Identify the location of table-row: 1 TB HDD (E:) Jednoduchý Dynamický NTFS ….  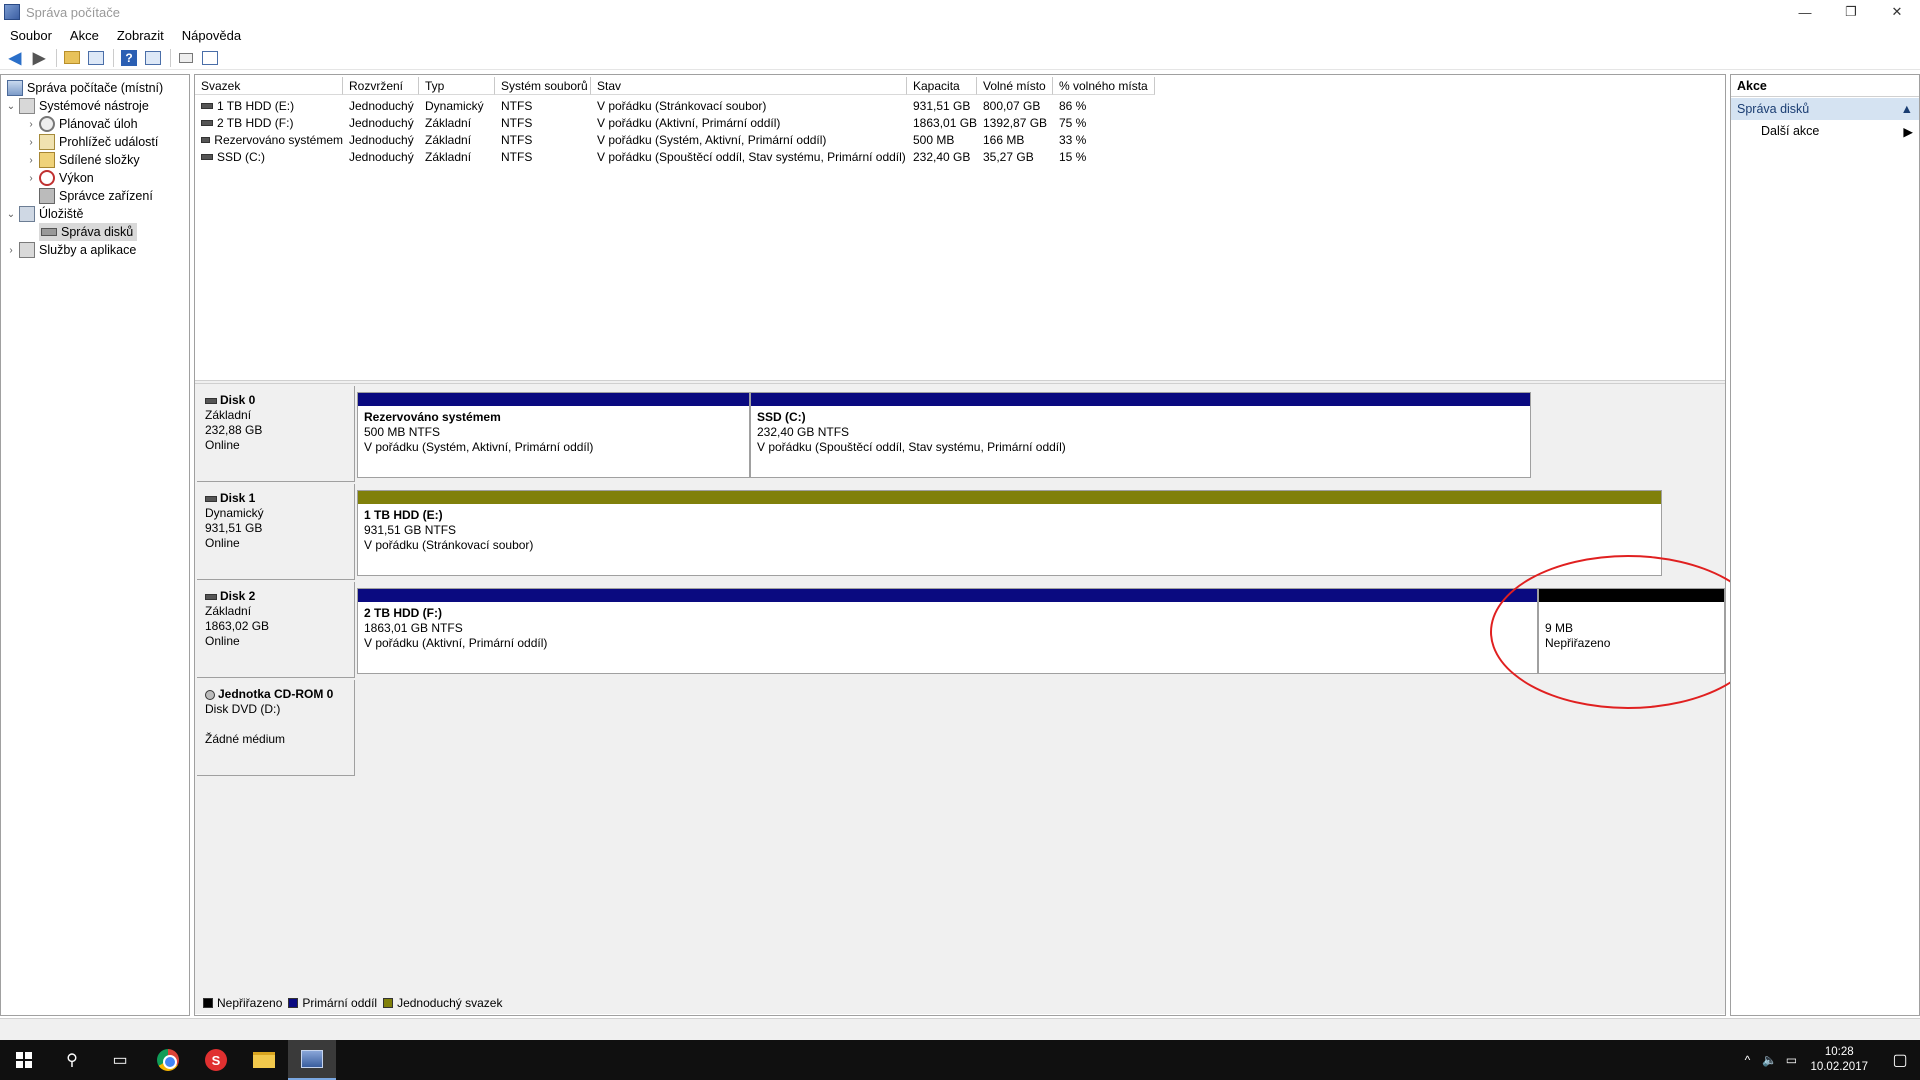
(675, 105).